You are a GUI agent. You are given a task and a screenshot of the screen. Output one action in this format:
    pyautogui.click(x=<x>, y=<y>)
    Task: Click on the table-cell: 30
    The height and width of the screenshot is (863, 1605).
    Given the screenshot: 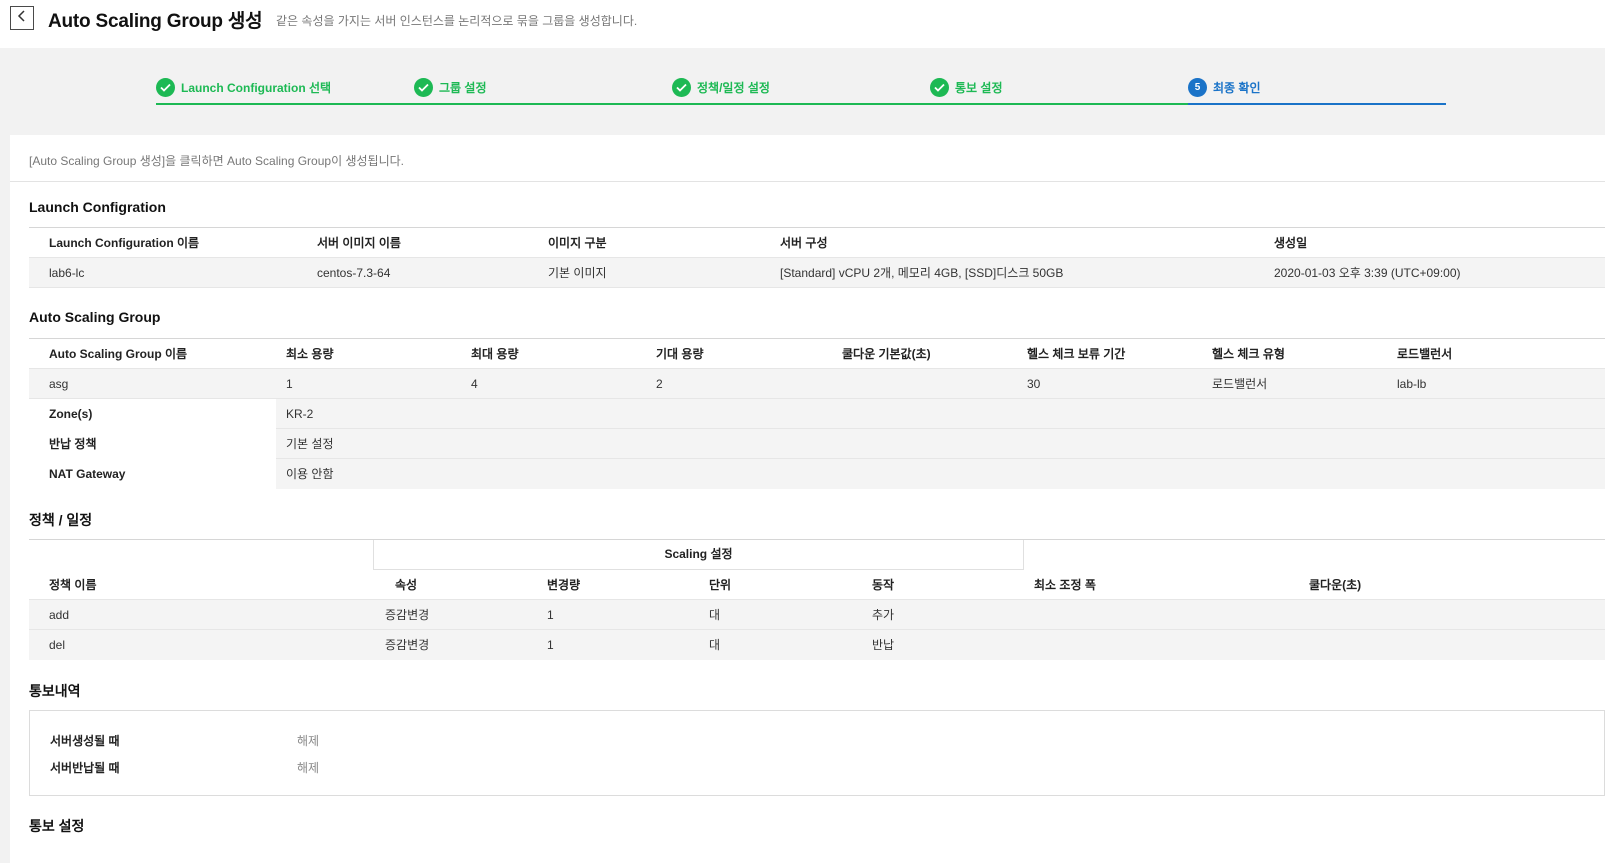 What is the action you would take?
    pyautogui.click(x=1034, y=384)
    